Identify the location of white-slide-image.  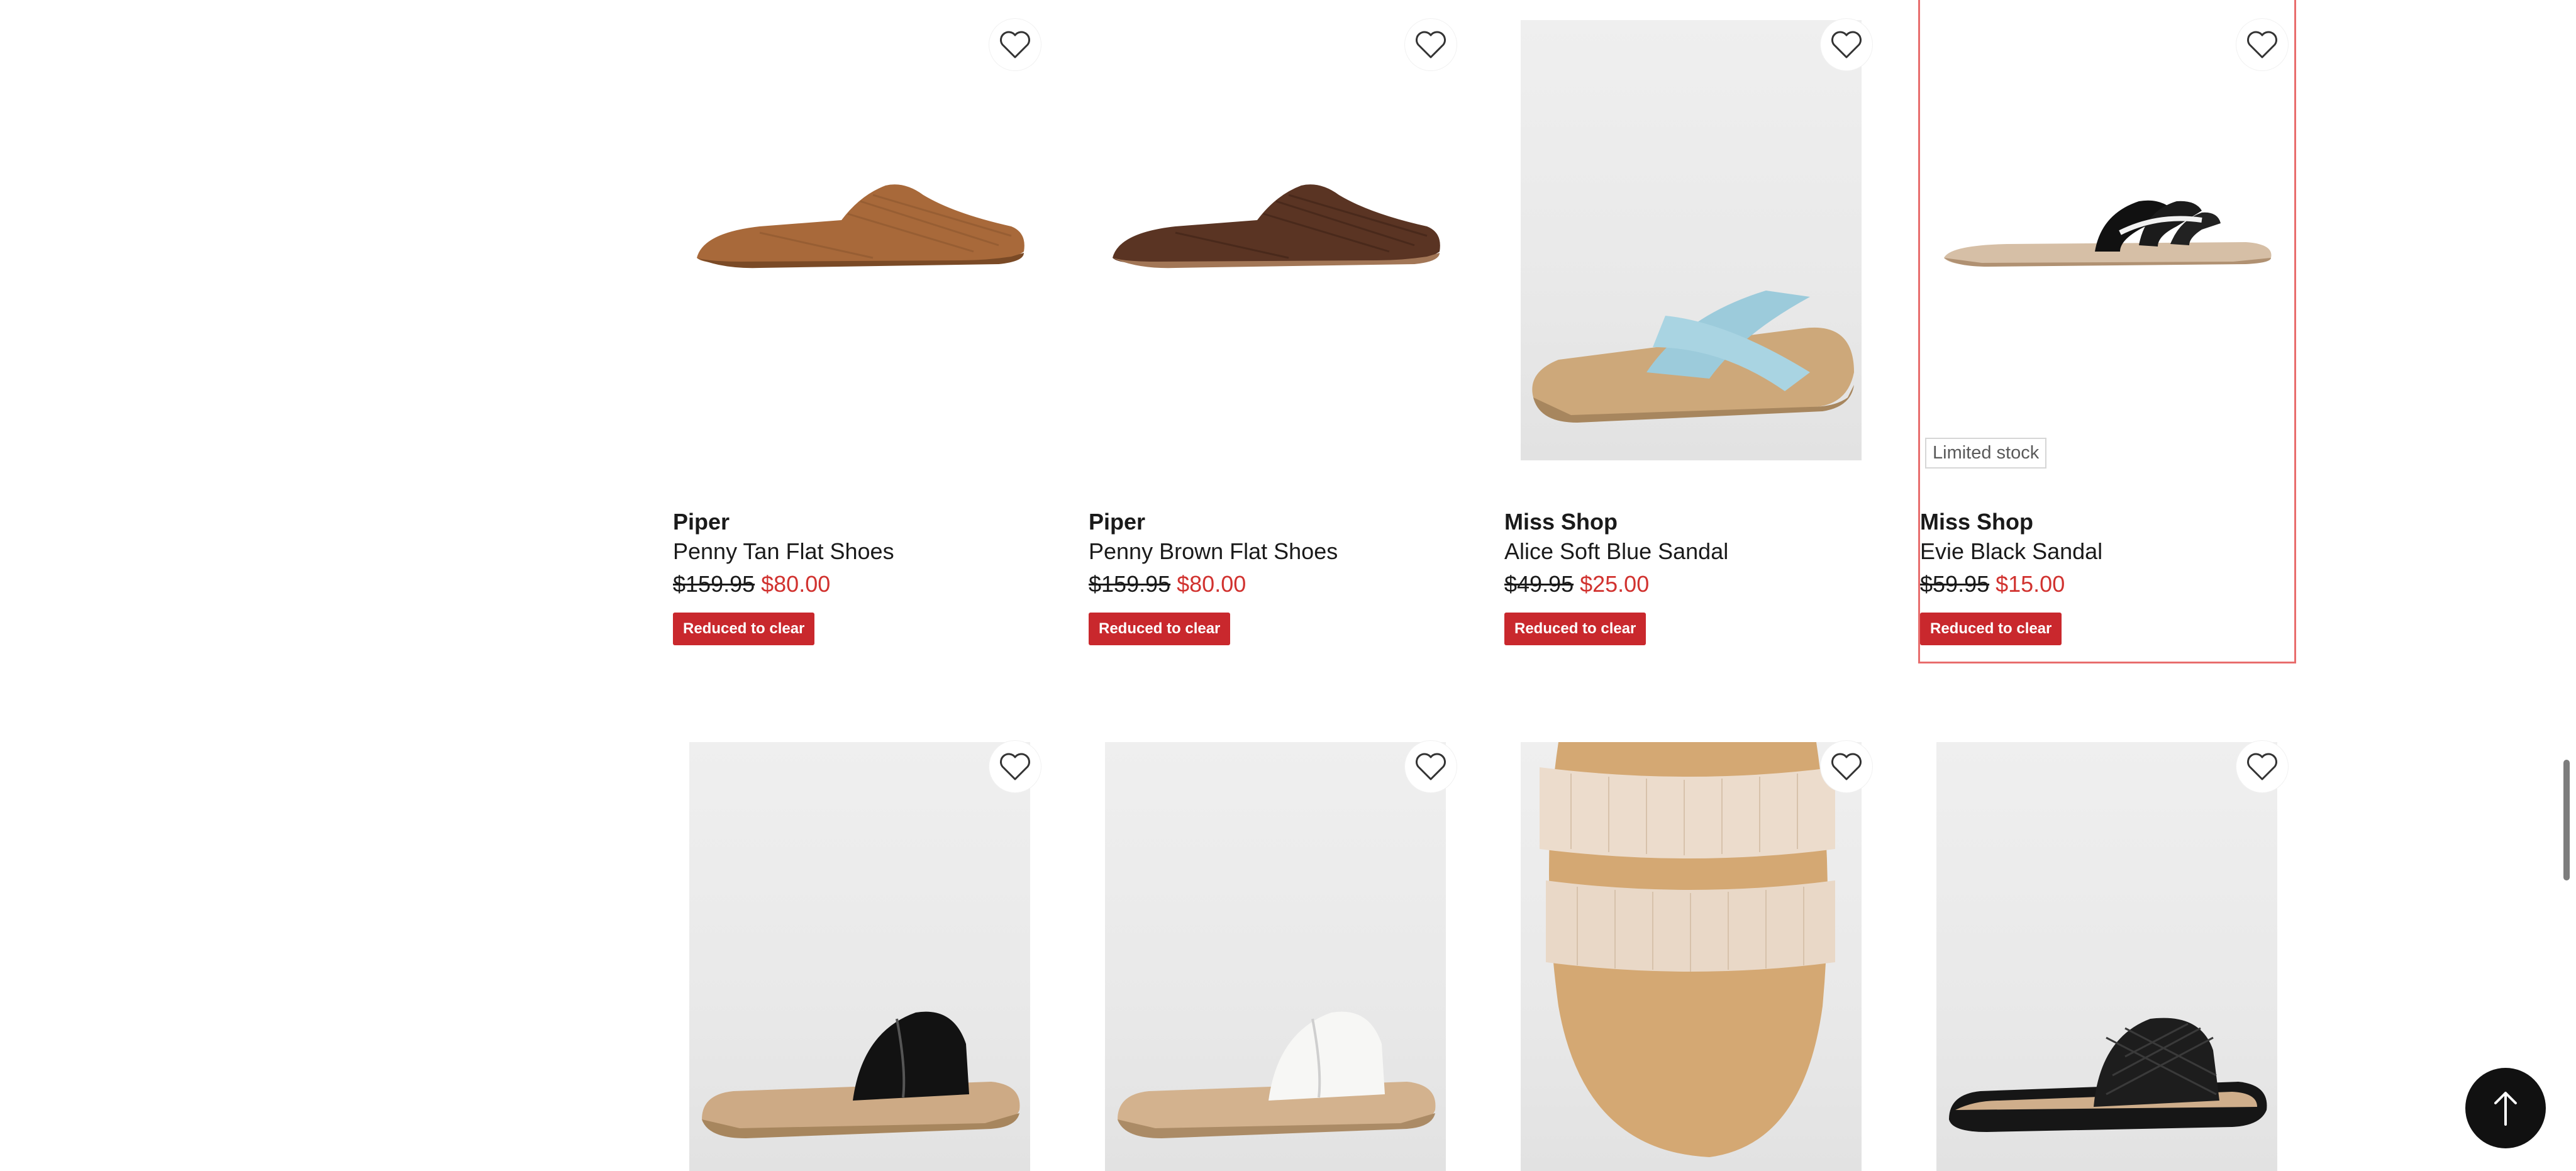
(1277, 1074).